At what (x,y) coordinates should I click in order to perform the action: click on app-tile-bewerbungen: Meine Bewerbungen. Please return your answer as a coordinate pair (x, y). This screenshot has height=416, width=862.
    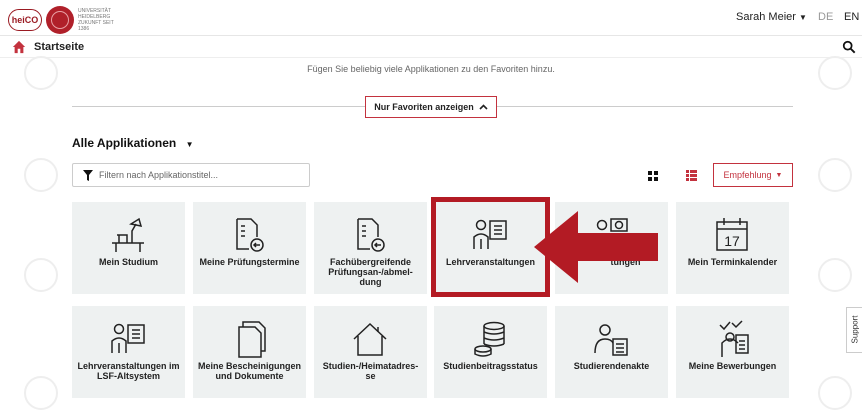
    Looking at the image, I should click on (732, 352).